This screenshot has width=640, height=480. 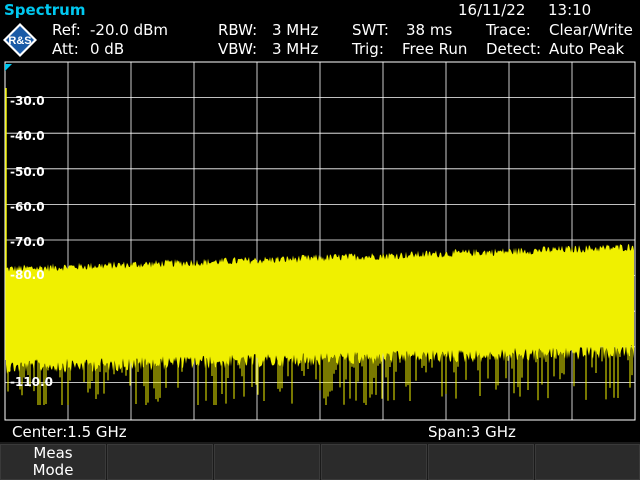 I want to click on trig-label: Trig:, so click(x=368, y=49).